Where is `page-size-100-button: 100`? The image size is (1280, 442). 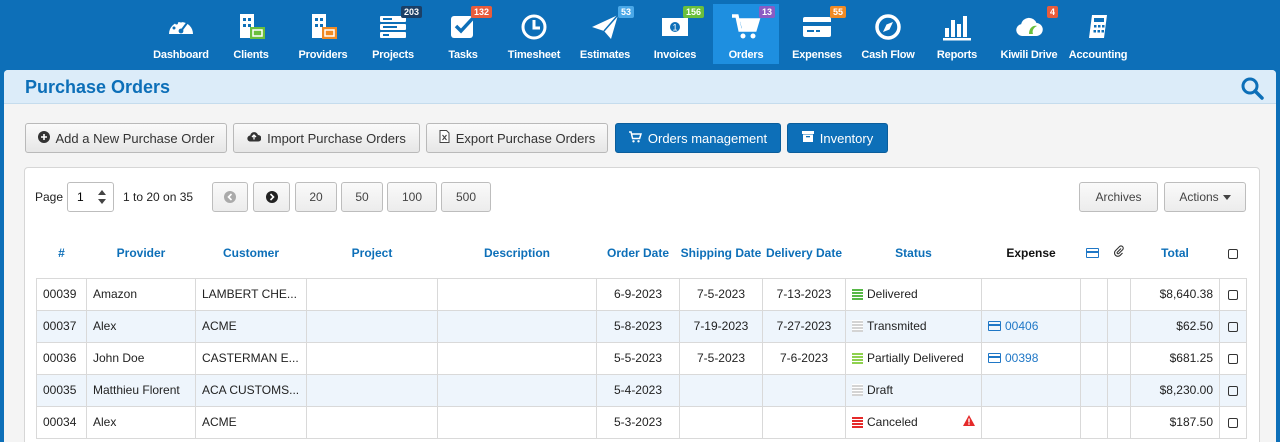 page-size-100-button: 100 is located at coordinates (412, 197).